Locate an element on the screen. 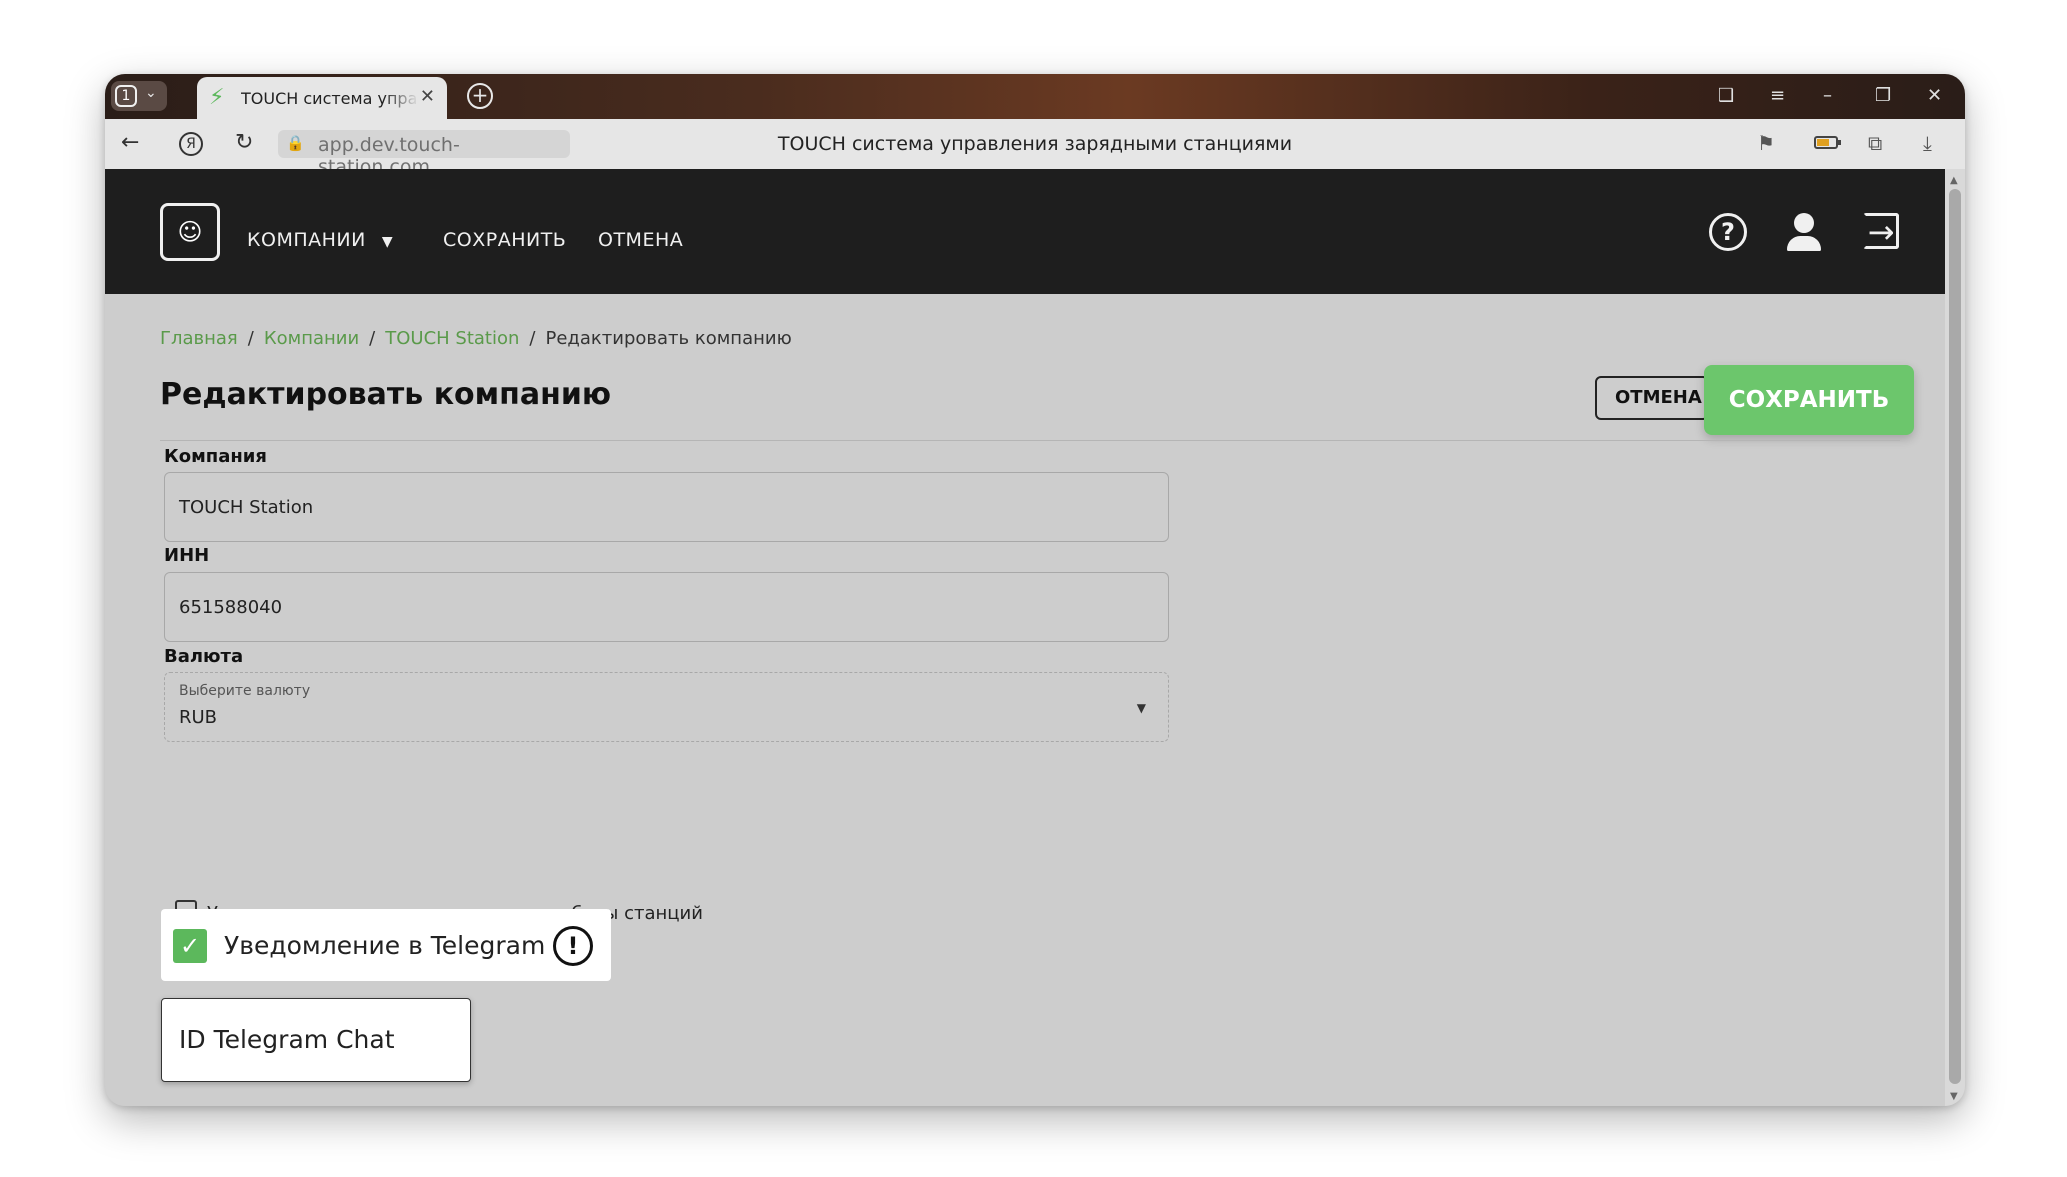 This screenshot has height=1177, width=2067. scroll-up-icon: ▲ is located at coordinates (1954, 180).